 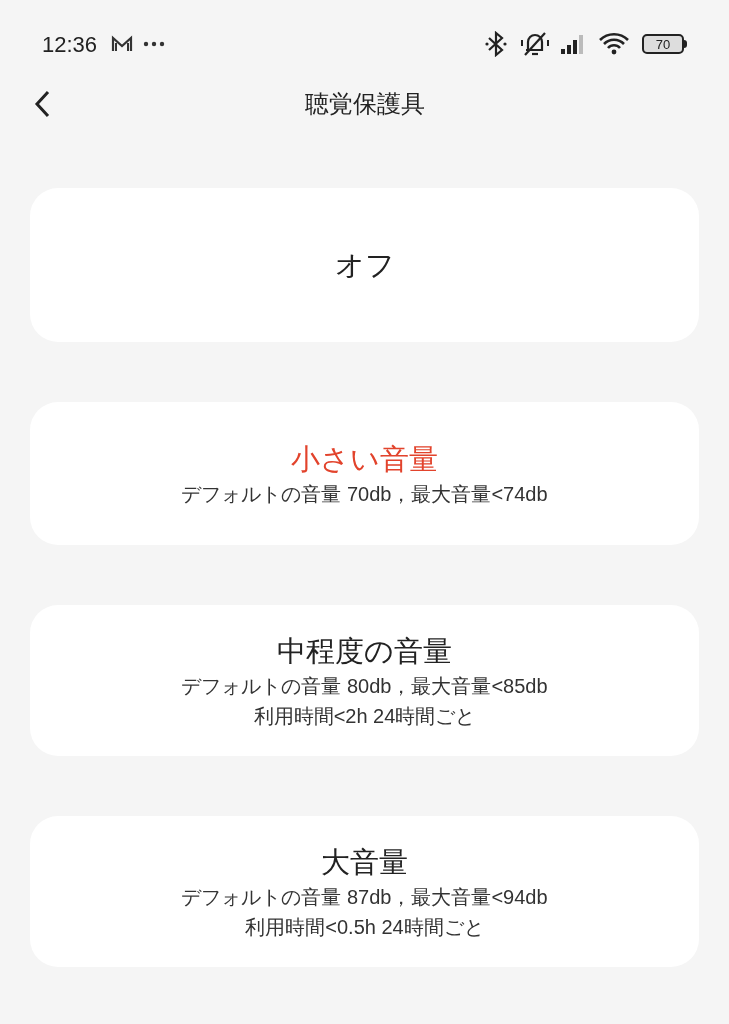 I want to click on page-title: 聴覚保護具, so click(x=364, y=104).